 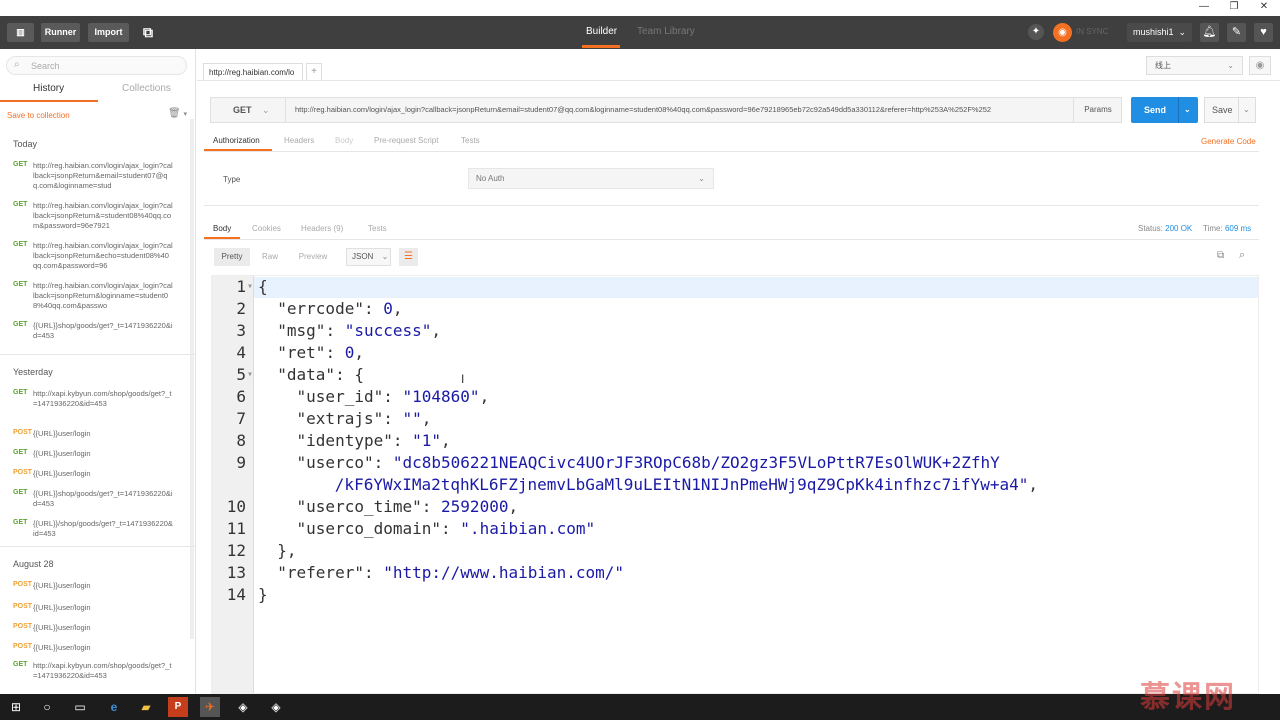 I want to click on history-group-label: Yesterday, so click(x=33, y=372).